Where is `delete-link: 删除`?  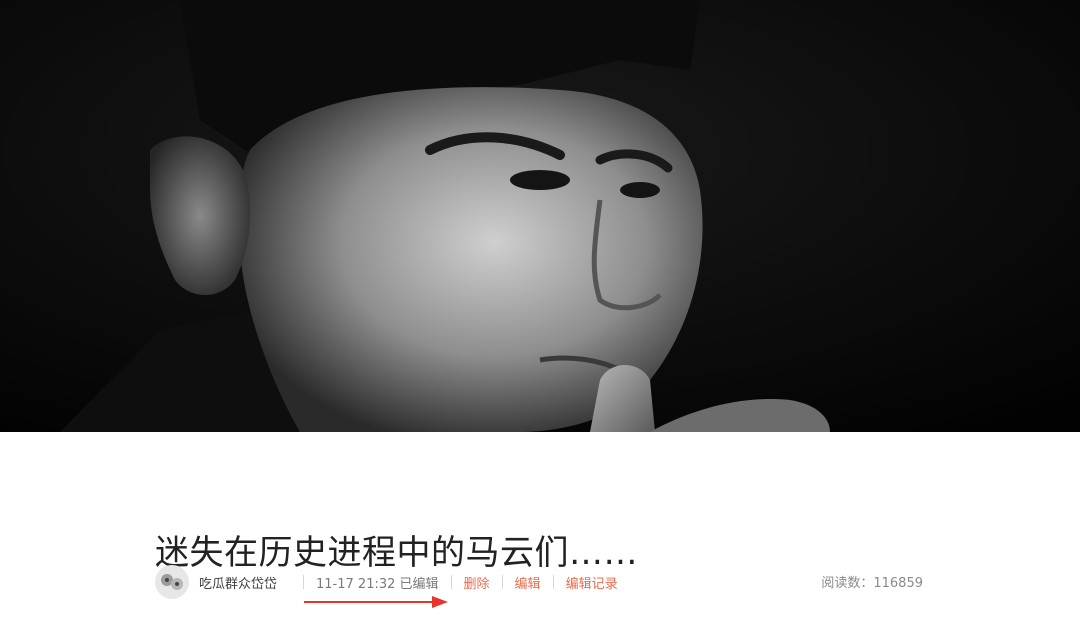
delete-link: 删除 is located at coordinates (477, 582).